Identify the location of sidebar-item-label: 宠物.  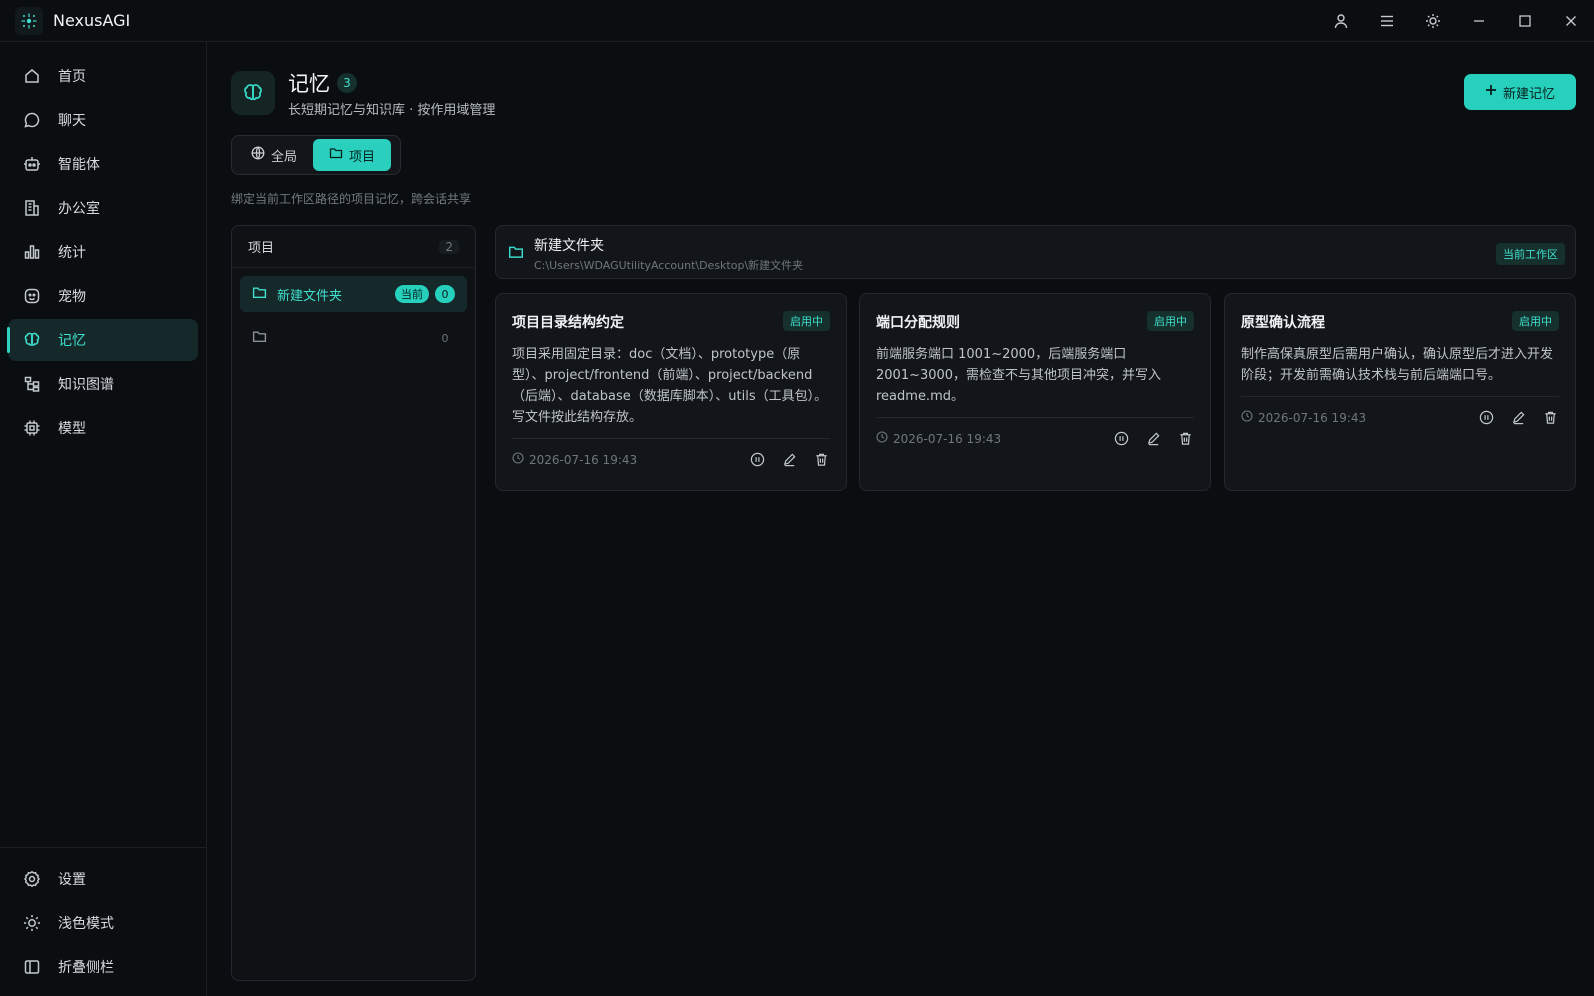
(72, 297).